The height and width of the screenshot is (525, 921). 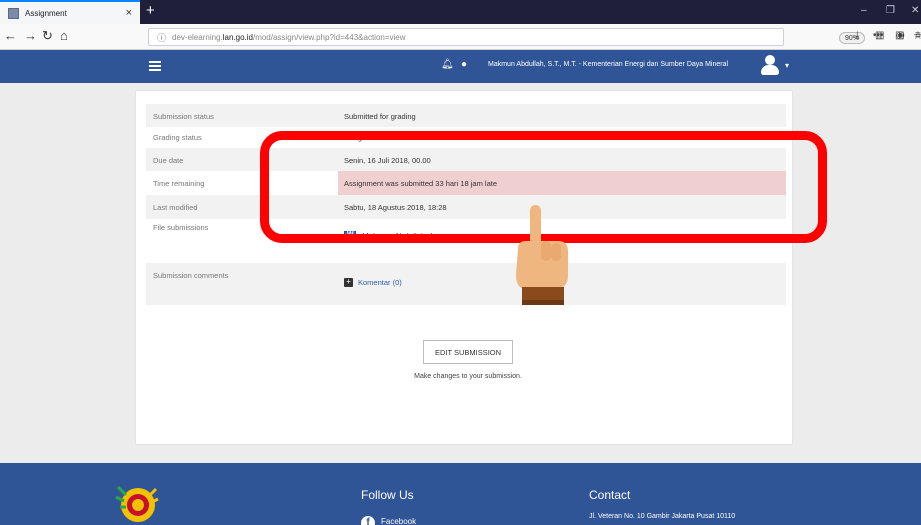 What do you see at coordinates (770, 66) in the screenshot?
I see `avatar-icon` at bounding box center [770, 66].